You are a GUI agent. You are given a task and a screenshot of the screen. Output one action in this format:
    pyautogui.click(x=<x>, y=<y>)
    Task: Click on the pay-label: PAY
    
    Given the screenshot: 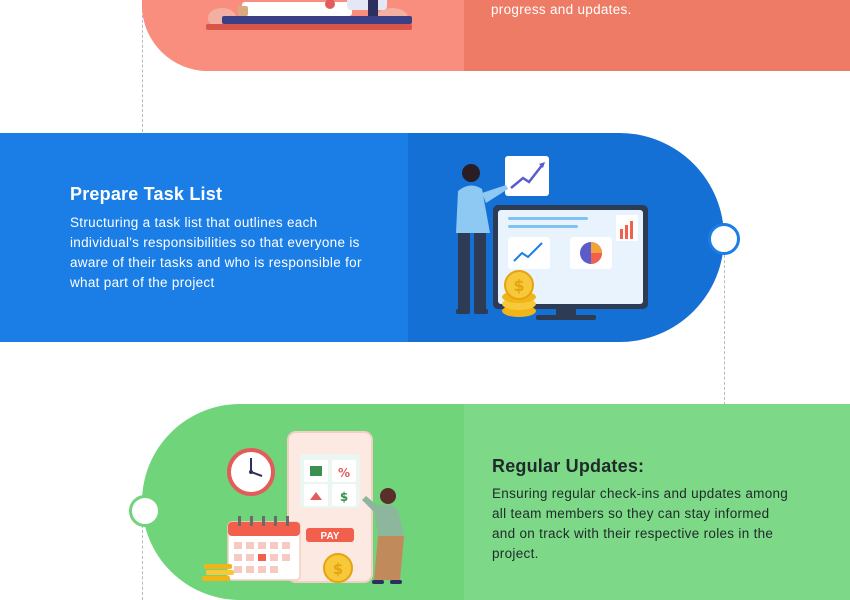 What is the action you would take?
    pyautogui.click(x=330, y=536)
    